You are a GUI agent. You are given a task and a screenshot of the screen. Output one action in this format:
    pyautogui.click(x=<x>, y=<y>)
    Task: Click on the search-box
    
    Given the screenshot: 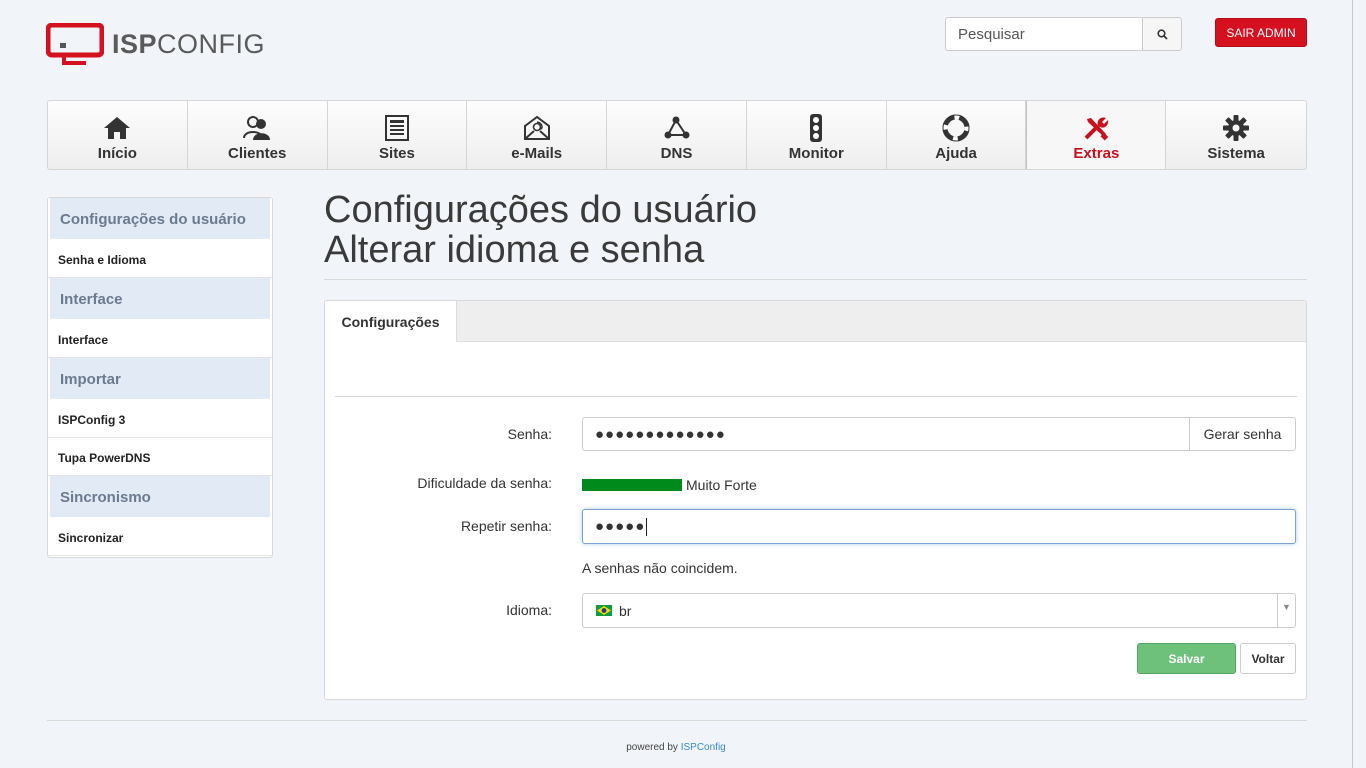 What is the action you would take?
    pyautogui.click(x=1063, y=34)
    